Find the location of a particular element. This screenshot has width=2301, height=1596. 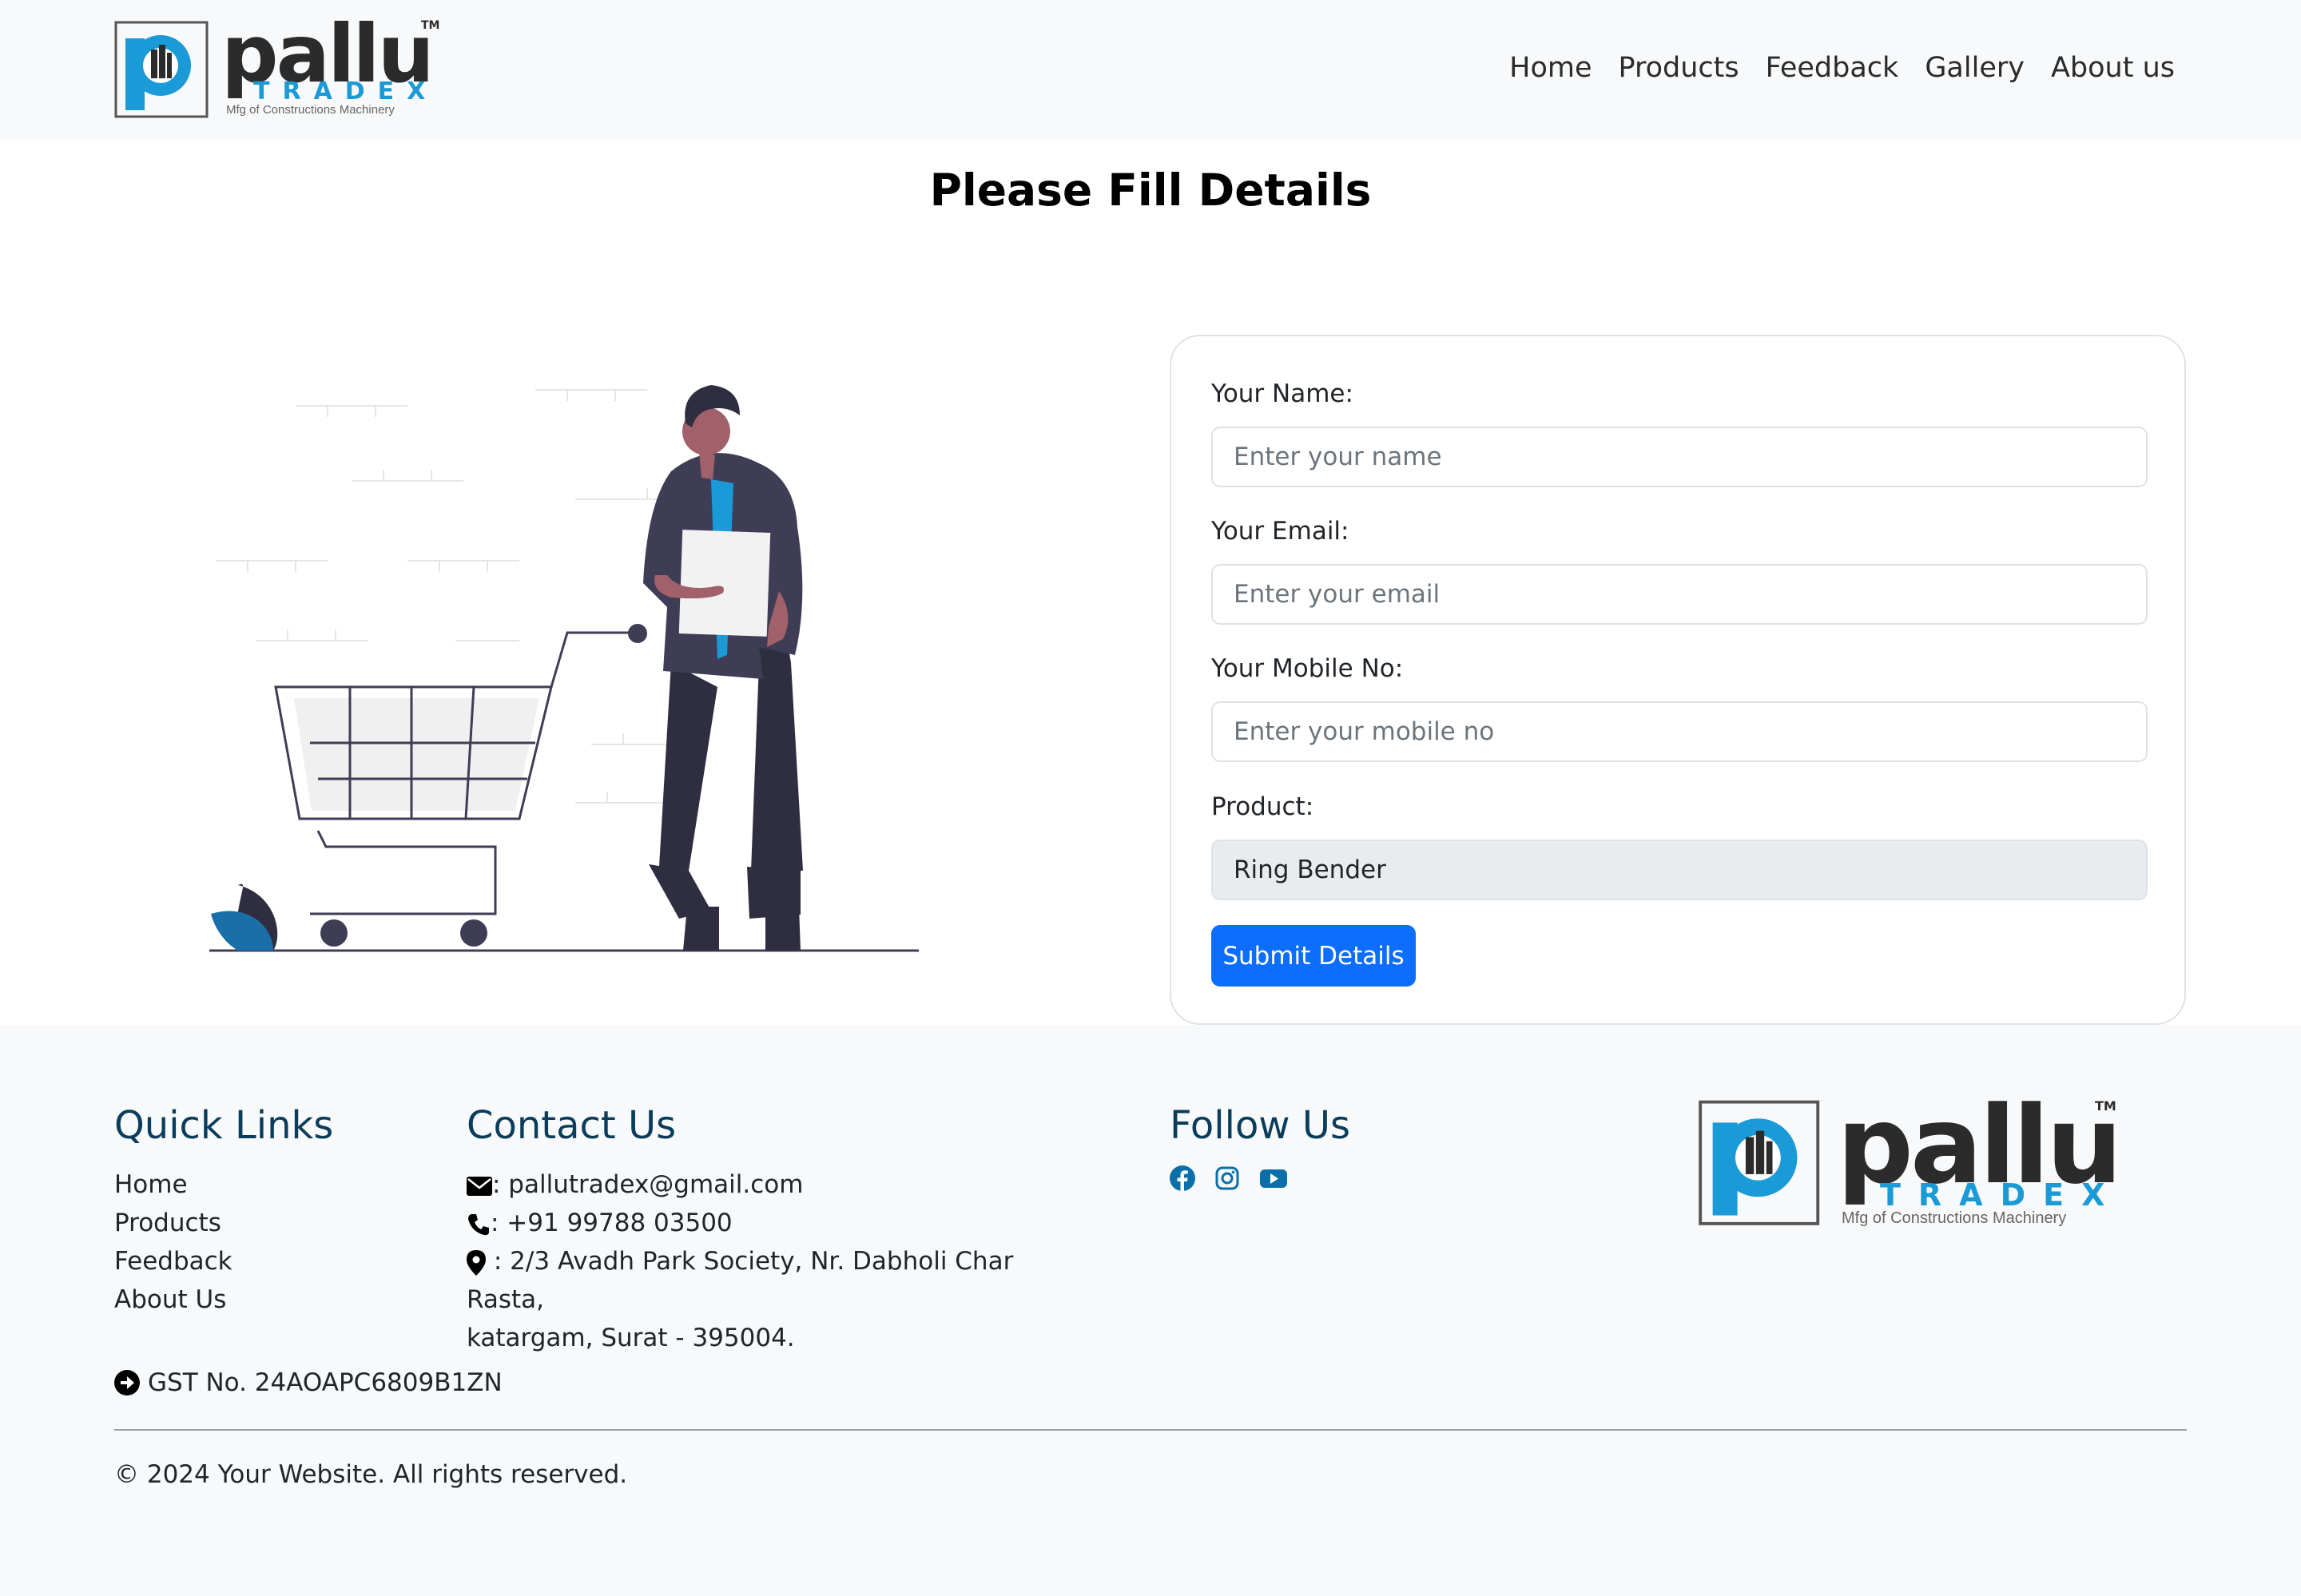

quick-link-item: About Us is located at coordinates (173, 1299).